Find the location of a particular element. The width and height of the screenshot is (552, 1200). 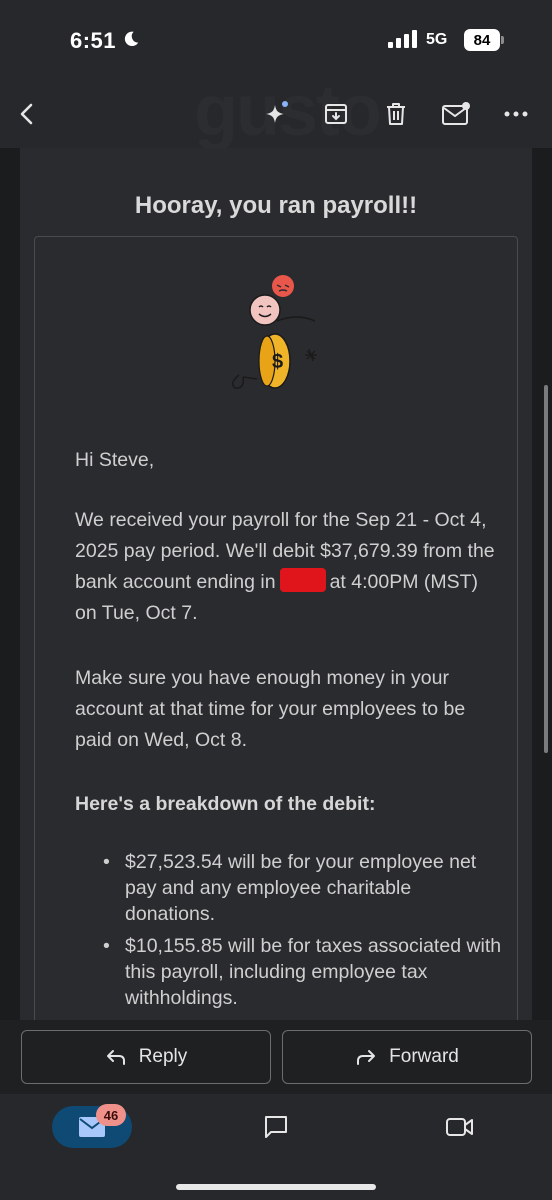

battery-indicator: 84 is located at coordinates (484, 40).